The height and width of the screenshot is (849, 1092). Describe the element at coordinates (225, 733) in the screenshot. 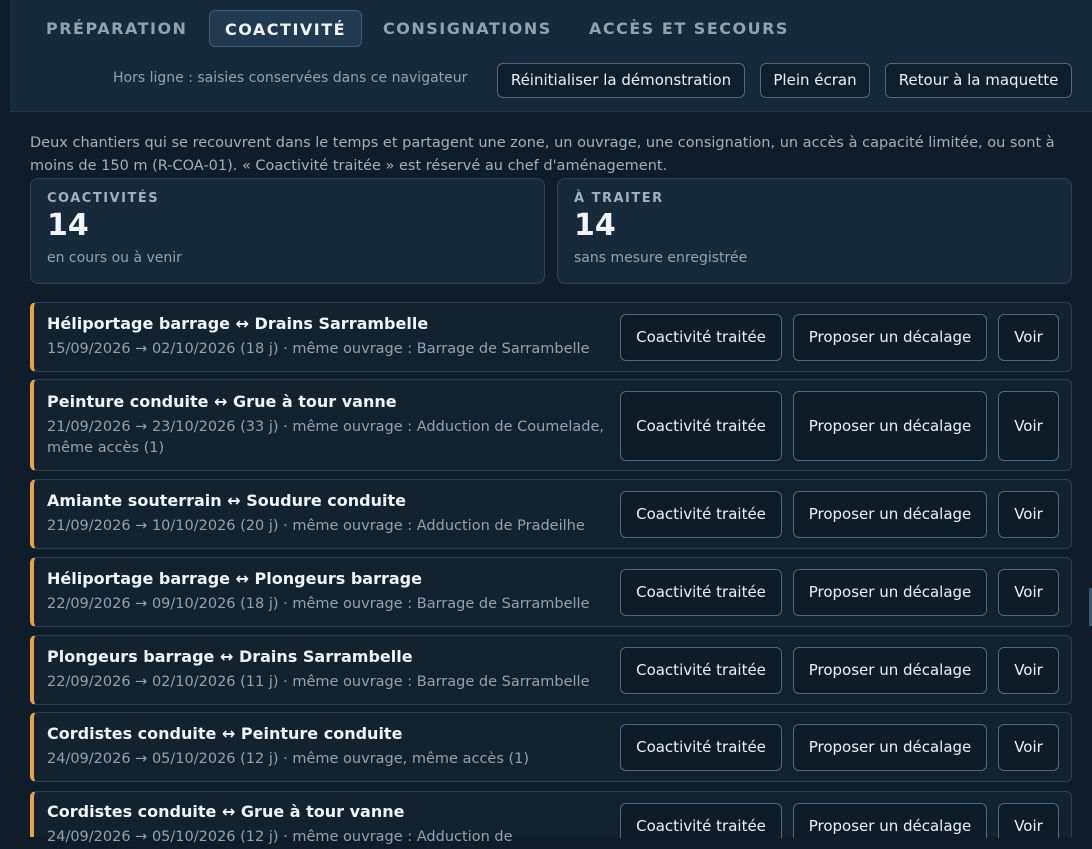

I see `coactivity-title: Cordistes conduite ↔ Peinture conduite` at that location.